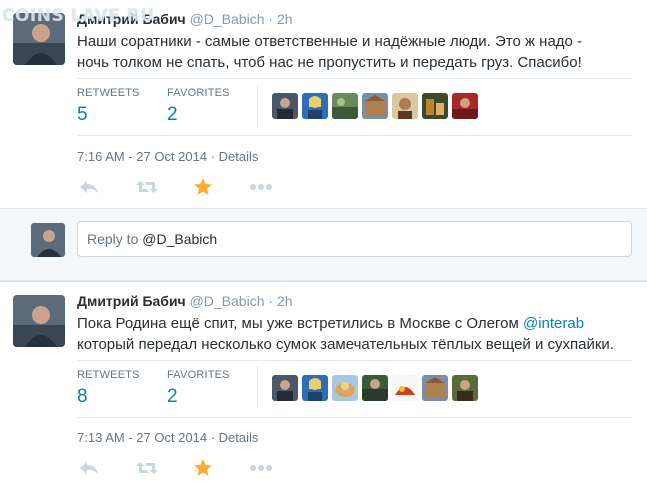  I want to click on reply-prefix: Reply to, so click(115, 239).